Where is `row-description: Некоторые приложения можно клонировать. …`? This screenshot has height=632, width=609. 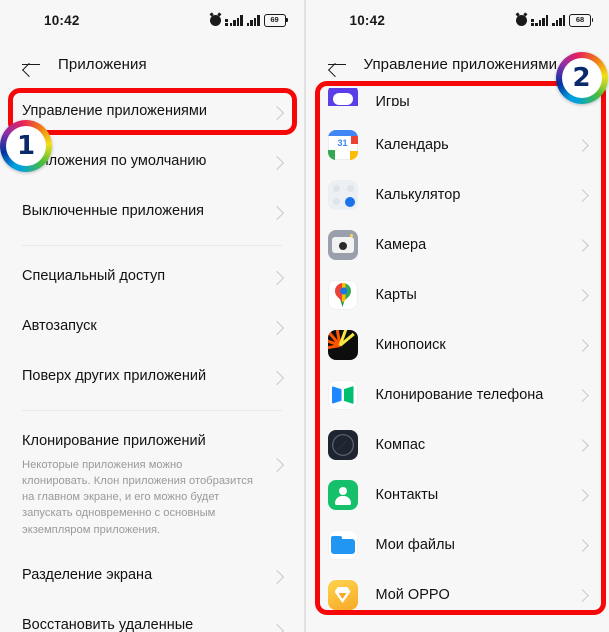 row-description: Некоторые приложения можно клонировать. … is located at coordinates (137, 497).